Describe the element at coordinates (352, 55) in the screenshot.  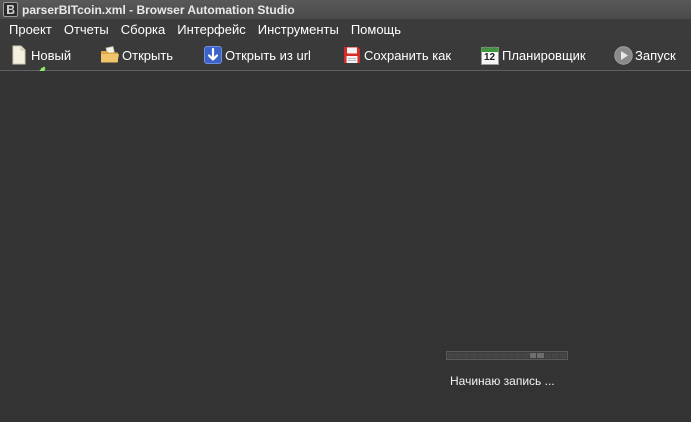
I see `floppy-disk-icon` at that location.